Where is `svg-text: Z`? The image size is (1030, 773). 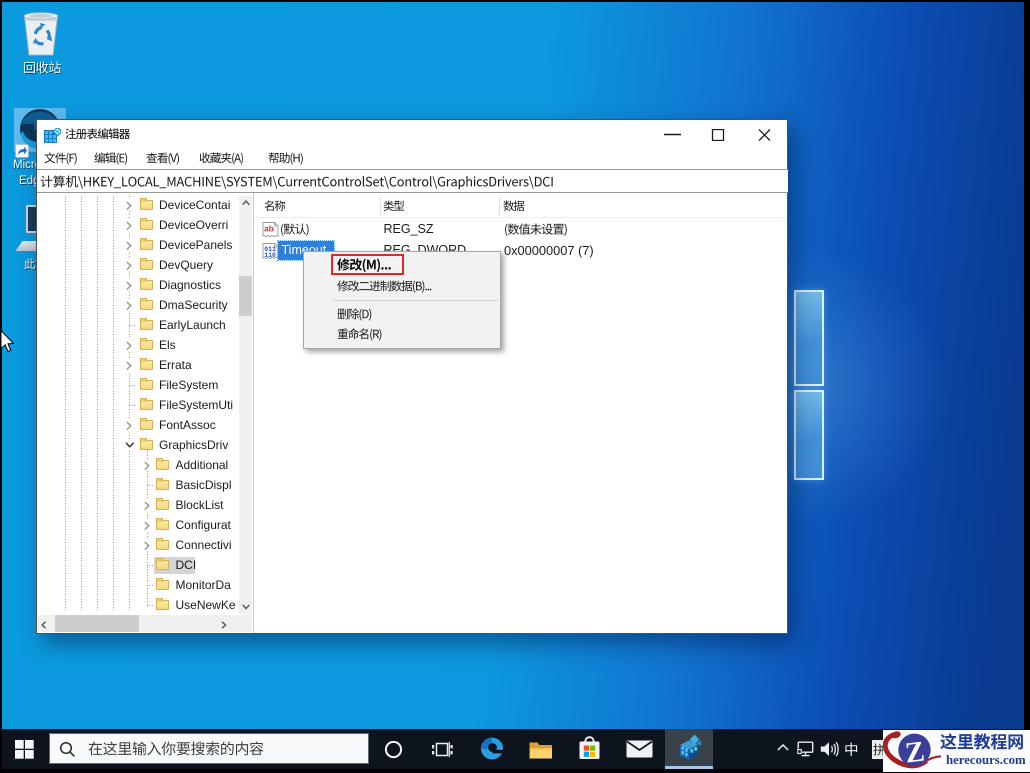 svg-text: Z is located at coordinates (914, 752).